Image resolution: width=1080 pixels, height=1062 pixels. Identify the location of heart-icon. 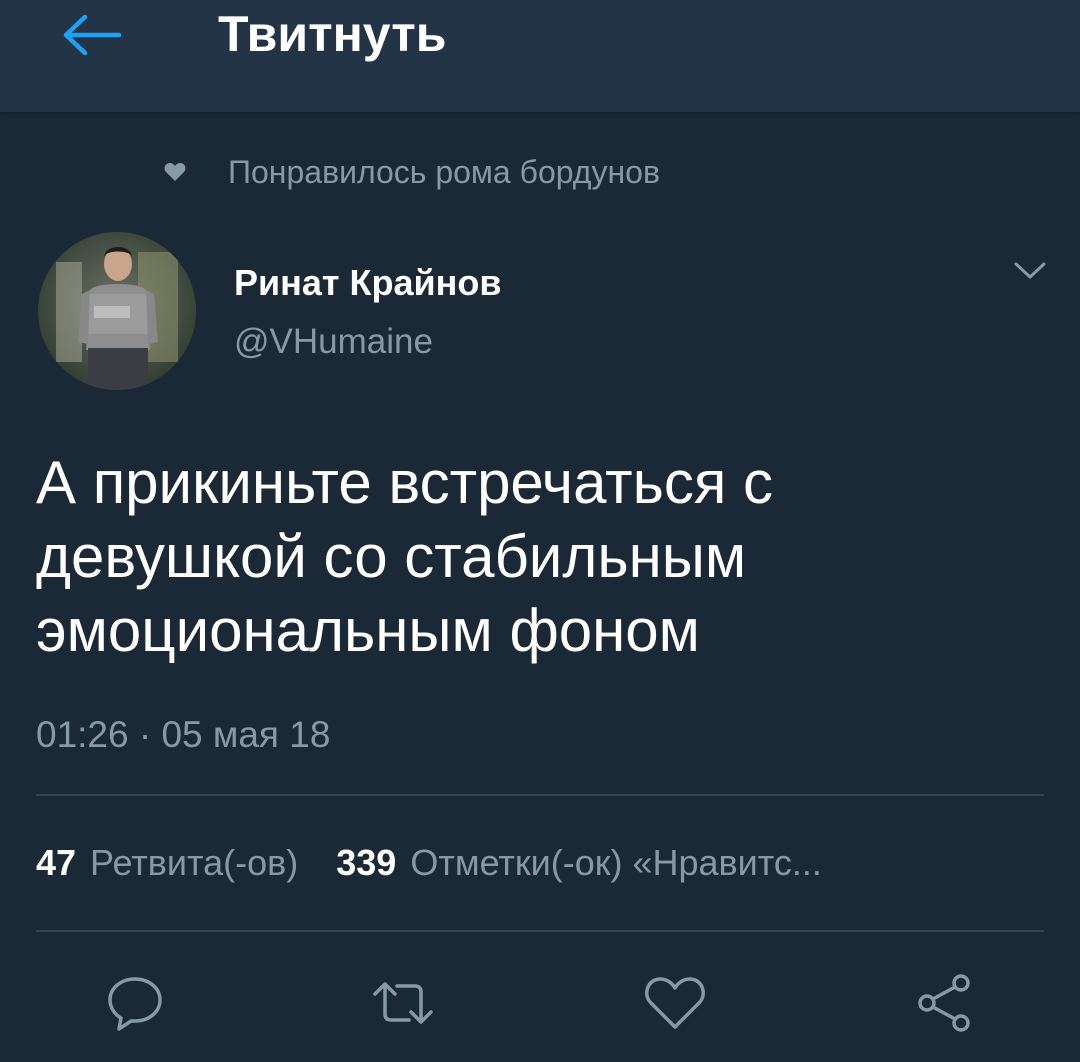
(175, 172).